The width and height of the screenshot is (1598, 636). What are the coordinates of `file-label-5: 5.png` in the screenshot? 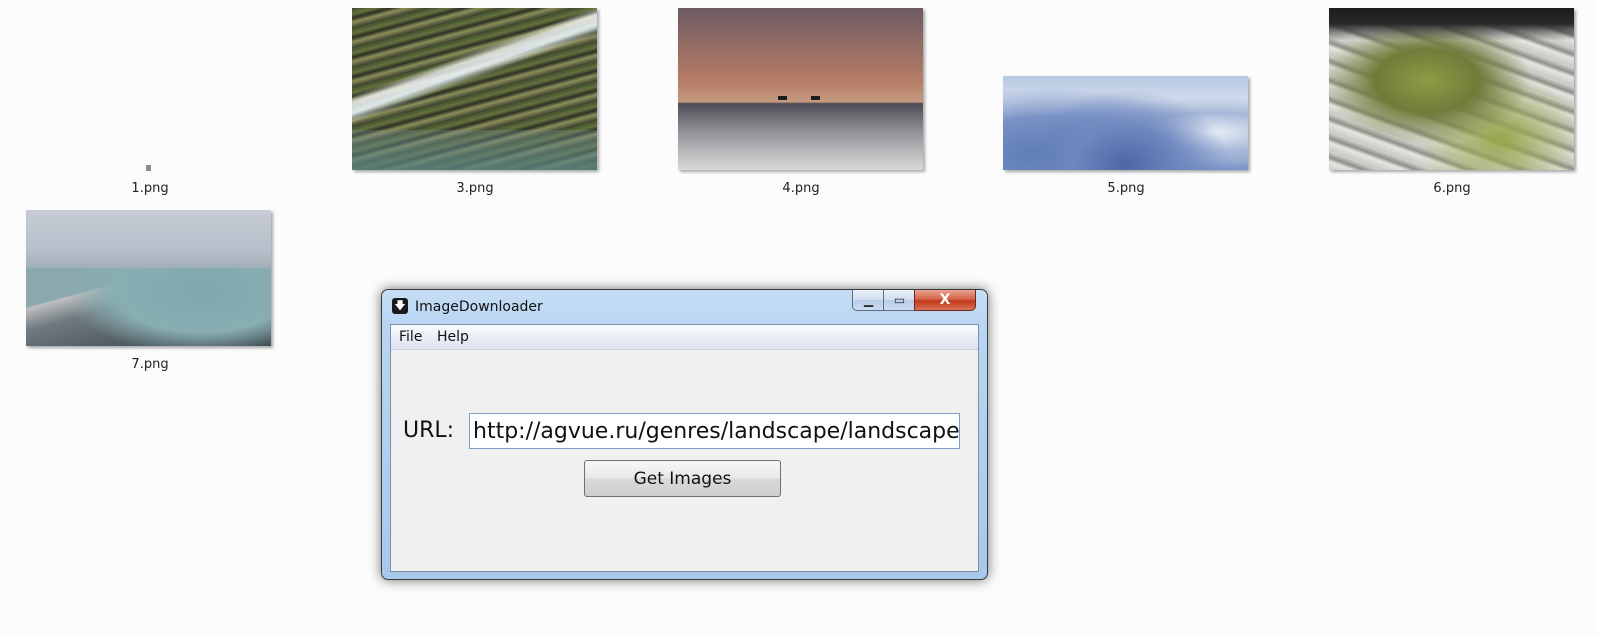 It's located at (1126, 188).